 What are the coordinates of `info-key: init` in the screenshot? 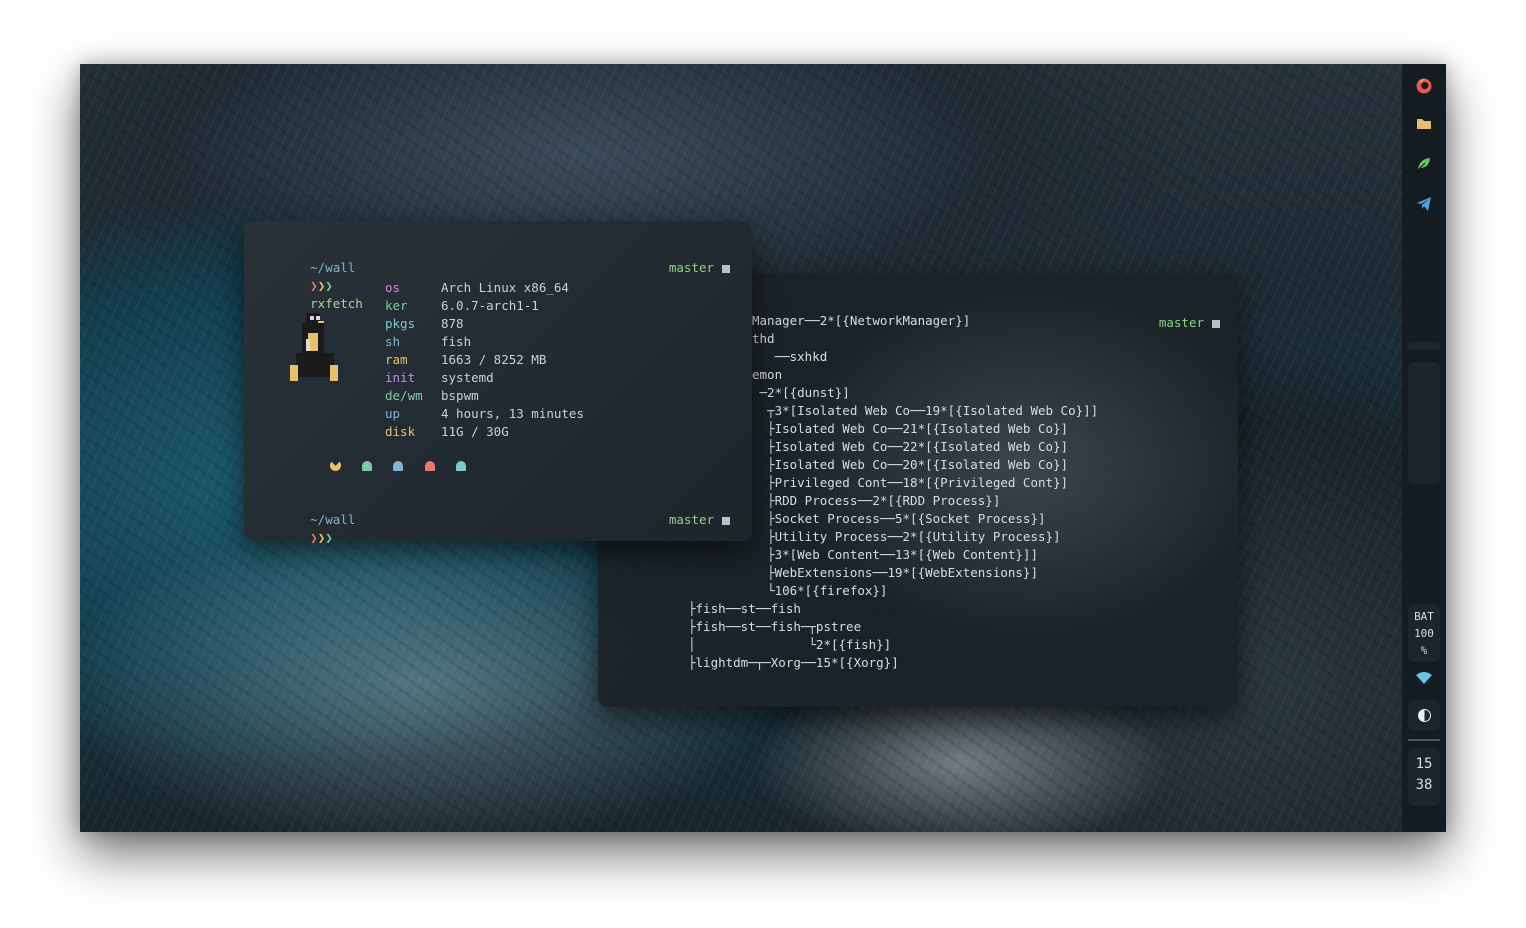 It's located at (400, 377).